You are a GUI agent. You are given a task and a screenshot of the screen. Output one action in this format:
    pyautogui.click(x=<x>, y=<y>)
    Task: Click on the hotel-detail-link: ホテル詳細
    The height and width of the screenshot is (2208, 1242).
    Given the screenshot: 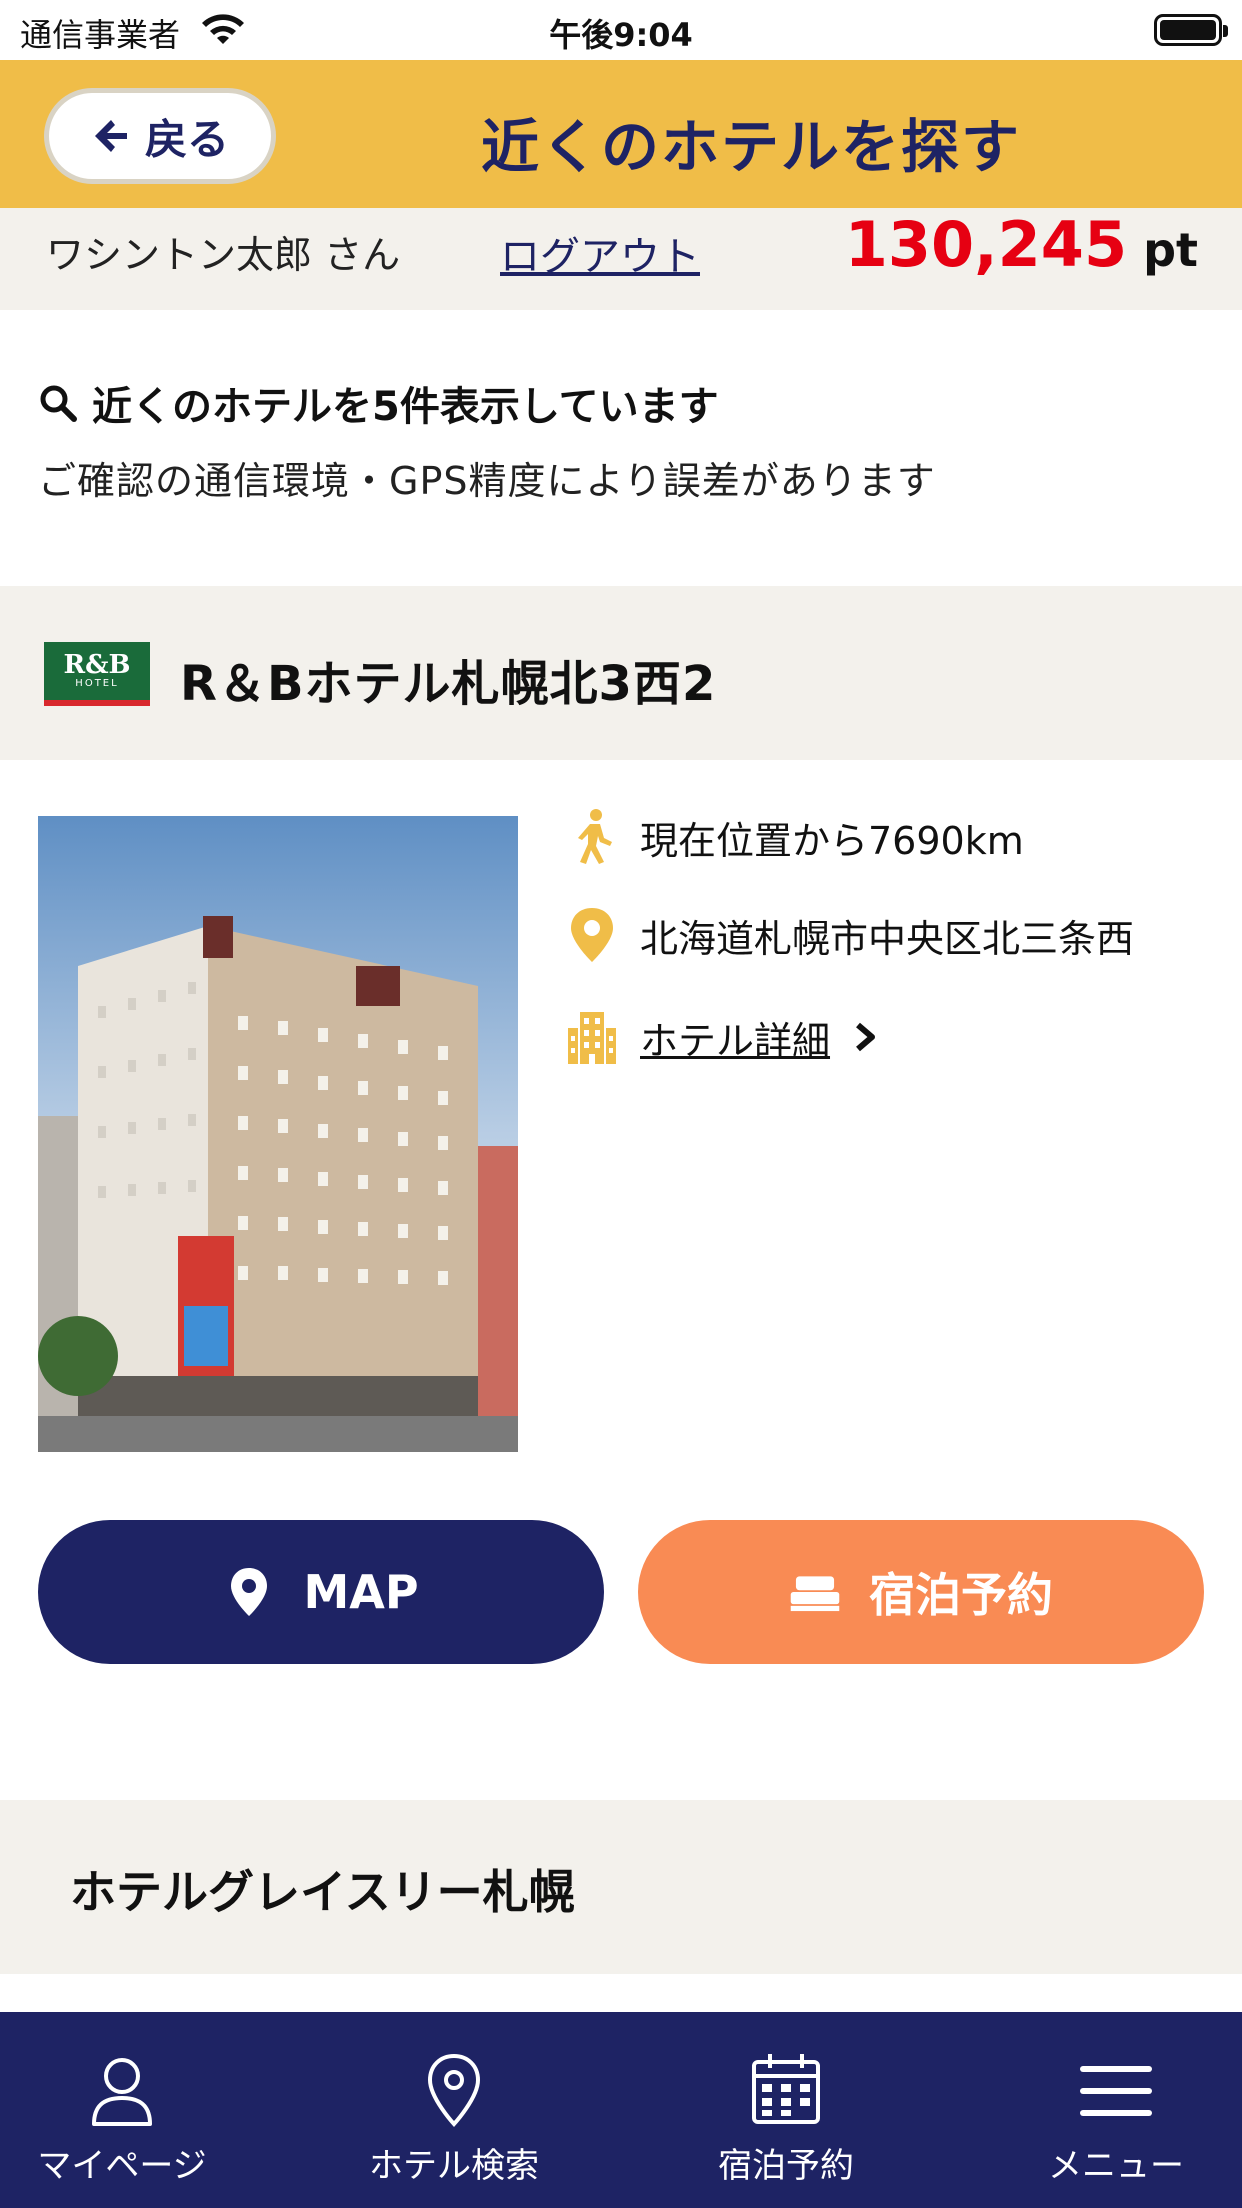 What is the action you would take?
    pyautogui.click(x=735, y=1037)
    